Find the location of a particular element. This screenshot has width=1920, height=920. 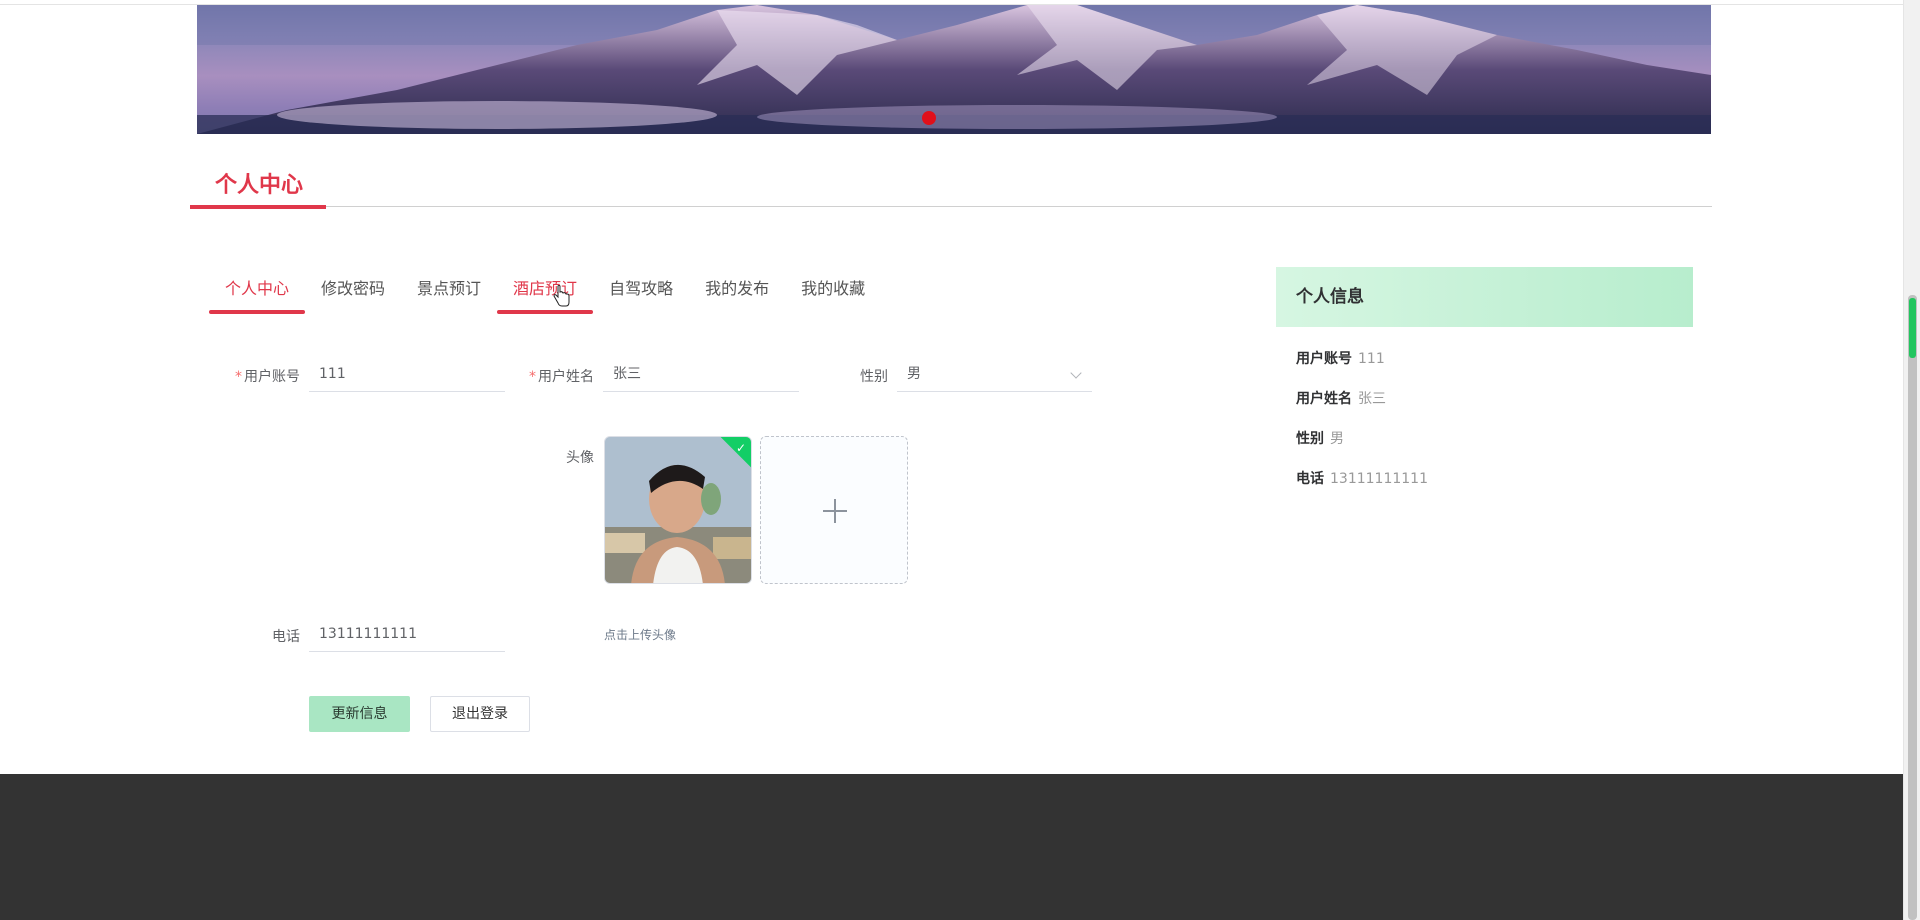

tab-my-favorites: 我的收藏 is located at coordinates (833, 294).